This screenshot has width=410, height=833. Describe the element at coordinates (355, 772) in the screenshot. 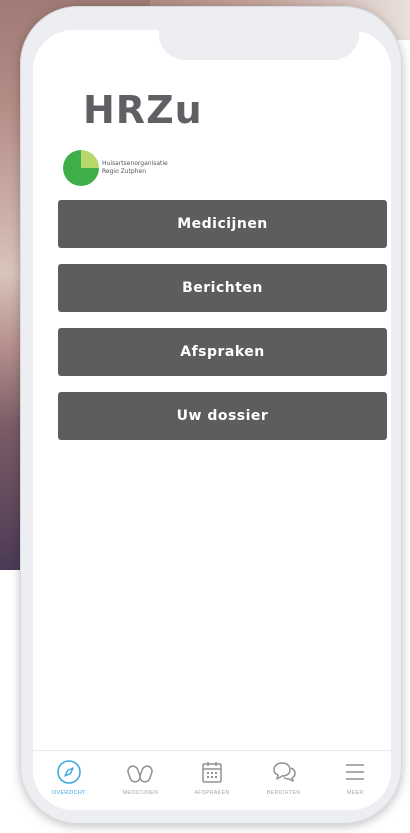

I see `hamburger-icon` at that location.